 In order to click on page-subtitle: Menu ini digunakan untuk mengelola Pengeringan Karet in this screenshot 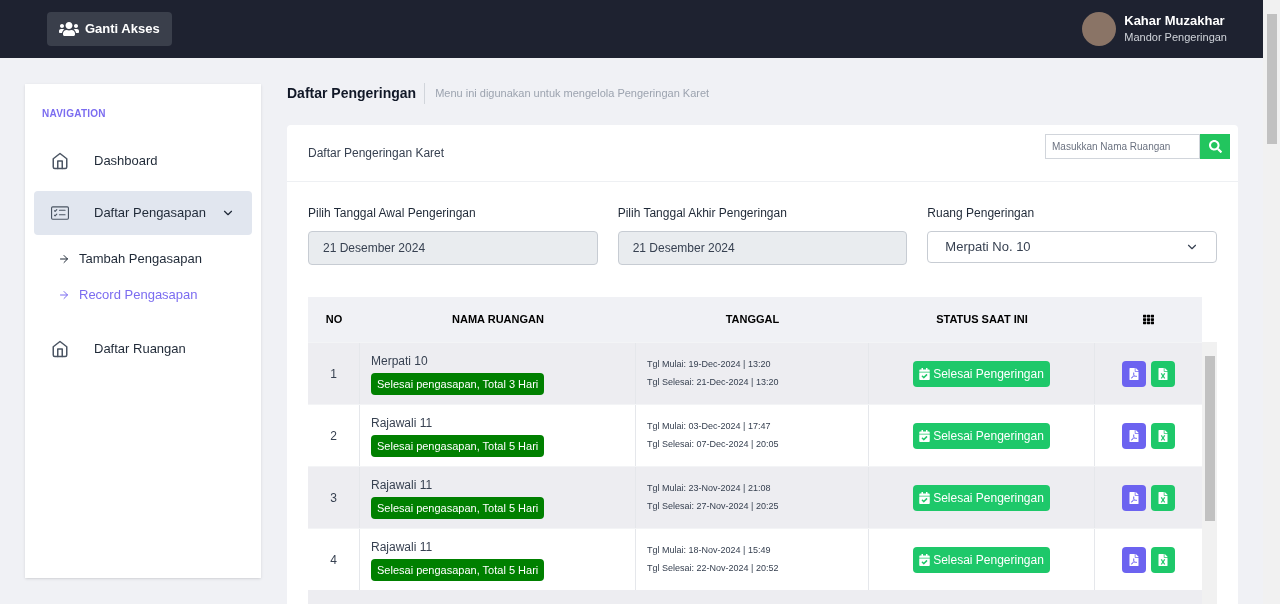, I will do `click(572, 93)`.